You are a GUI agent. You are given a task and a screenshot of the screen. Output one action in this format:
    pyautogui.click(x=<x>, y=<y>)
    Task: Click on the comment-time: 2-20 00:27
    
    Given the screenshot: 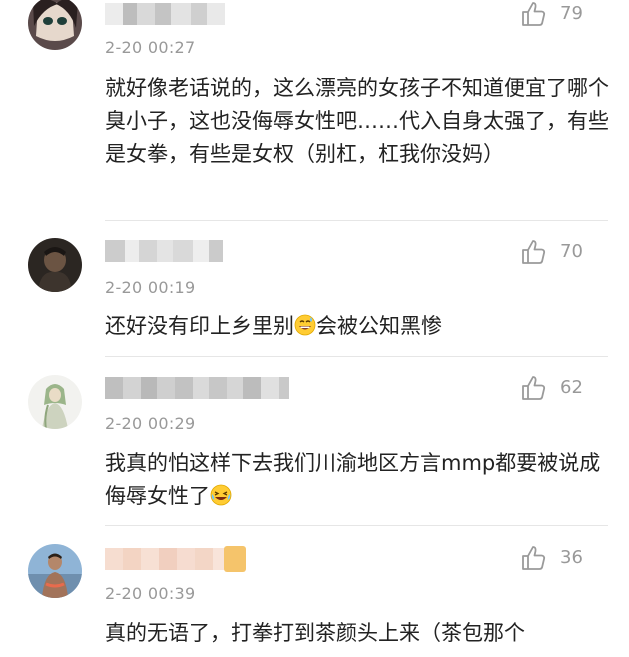 What is the action you would take?
    pyautogui.click(x=150, y=47)
    